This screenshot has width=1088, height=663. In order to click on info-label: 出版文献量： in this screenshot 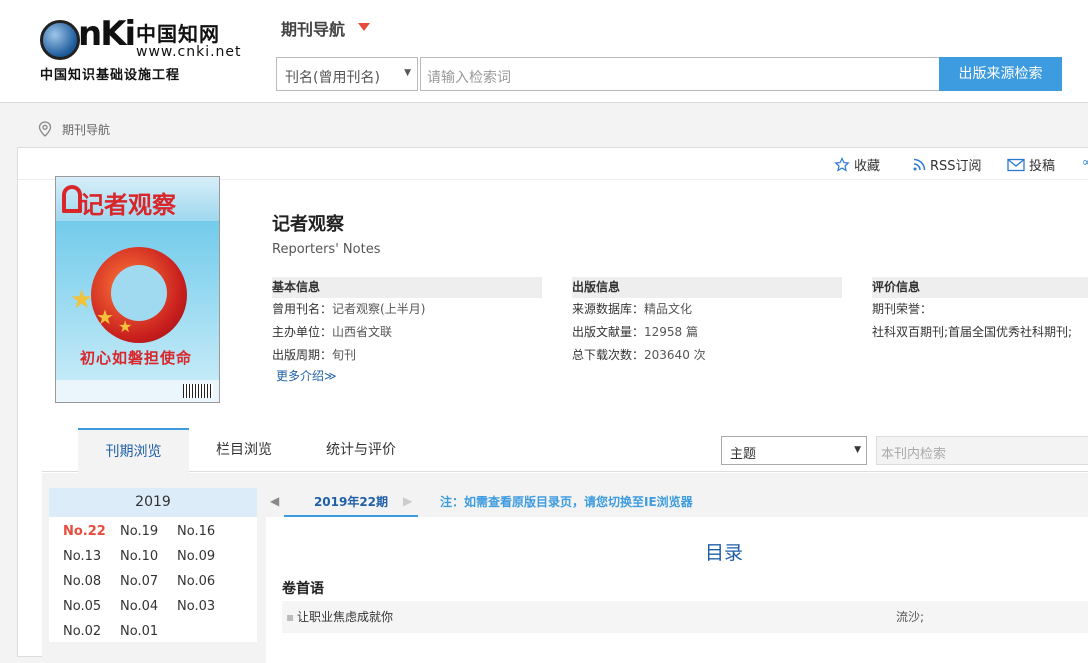, I will do `click(608, 332)`.